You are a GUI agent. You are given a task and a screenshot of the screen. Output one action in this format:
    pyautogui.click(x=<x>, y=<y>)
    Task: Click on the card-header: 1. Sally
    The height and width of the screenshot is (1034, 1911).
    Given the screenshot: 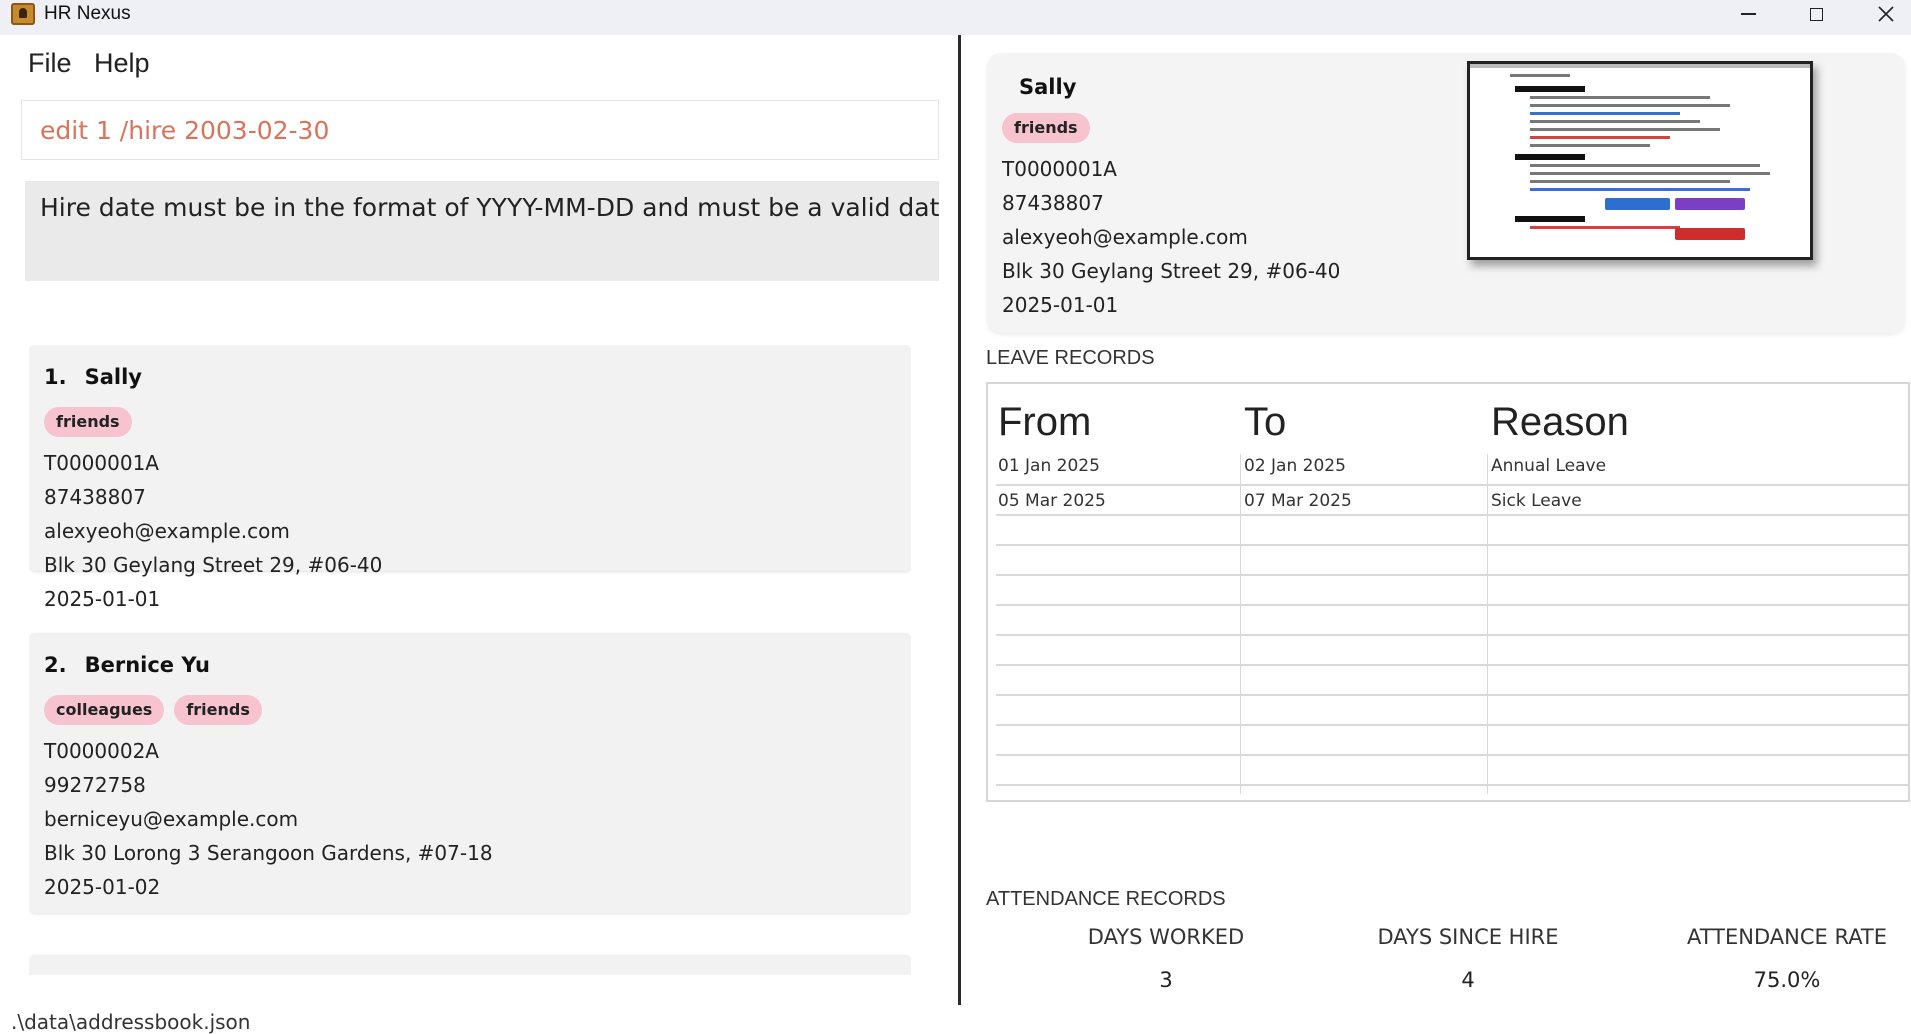 What is the action you would take?
    pyautogui.click(x=93, y=377)
    